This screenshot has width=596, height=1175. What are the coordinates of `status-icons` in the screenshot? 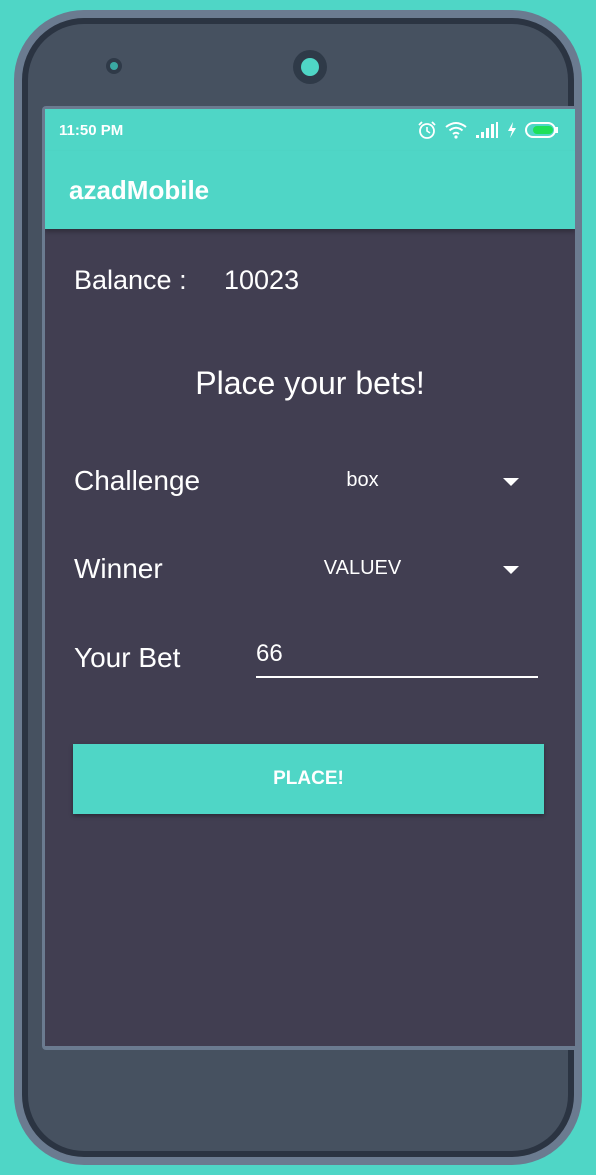 It's located at (488, 130).